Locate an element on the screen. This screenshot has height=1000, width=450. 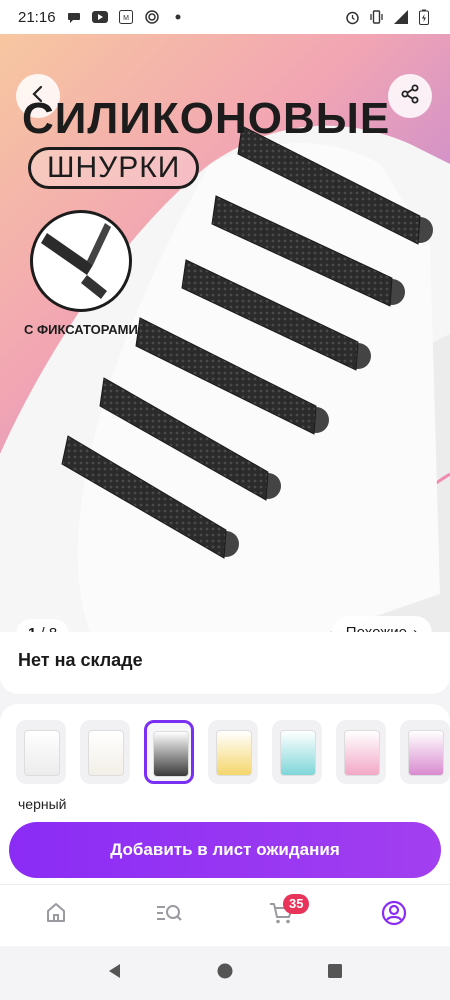
dot-icon is located at coordinates (178, 17).